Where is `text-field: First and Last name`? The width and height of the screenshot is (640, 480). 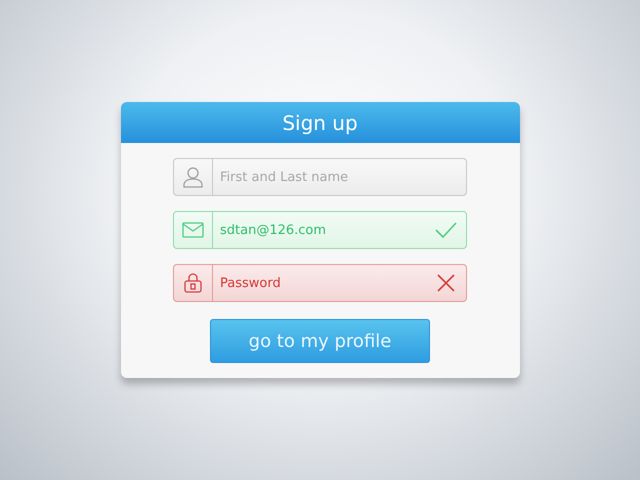 text-field: First and Last name is located at coordinates (320, 177).